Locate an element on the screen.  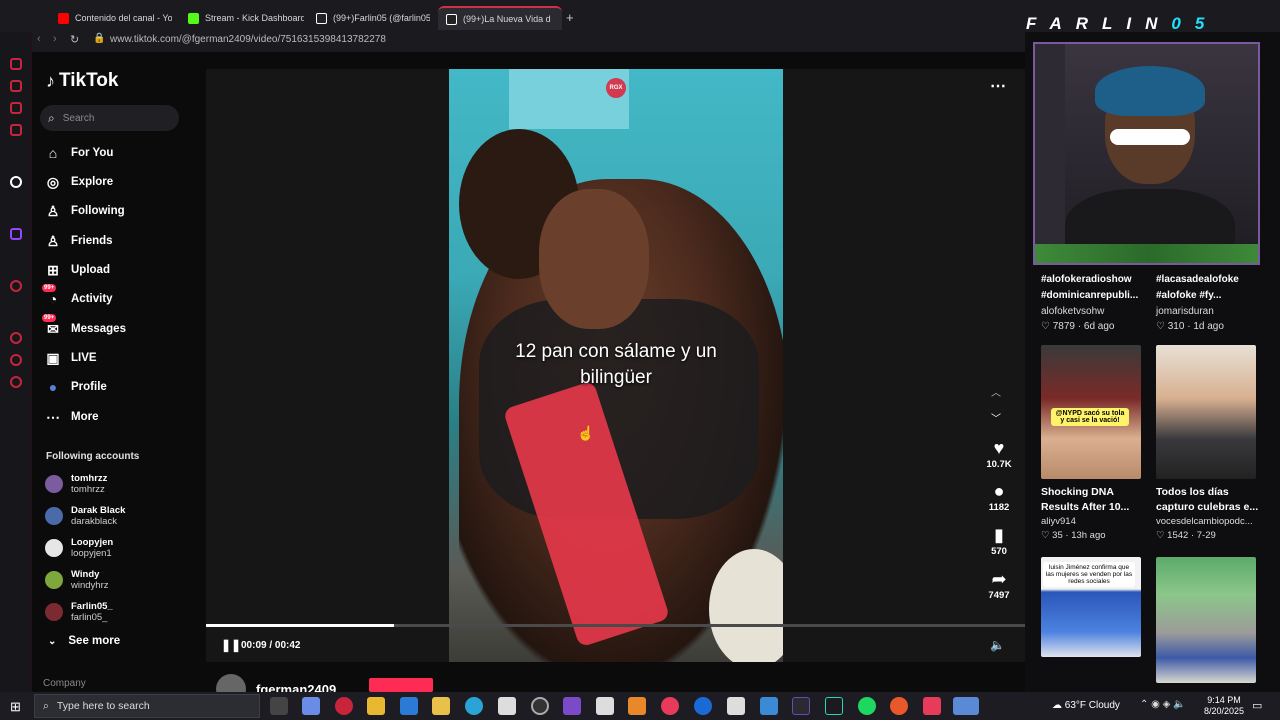
comment-button: ● 1182 is located at coordinates (999, 496).